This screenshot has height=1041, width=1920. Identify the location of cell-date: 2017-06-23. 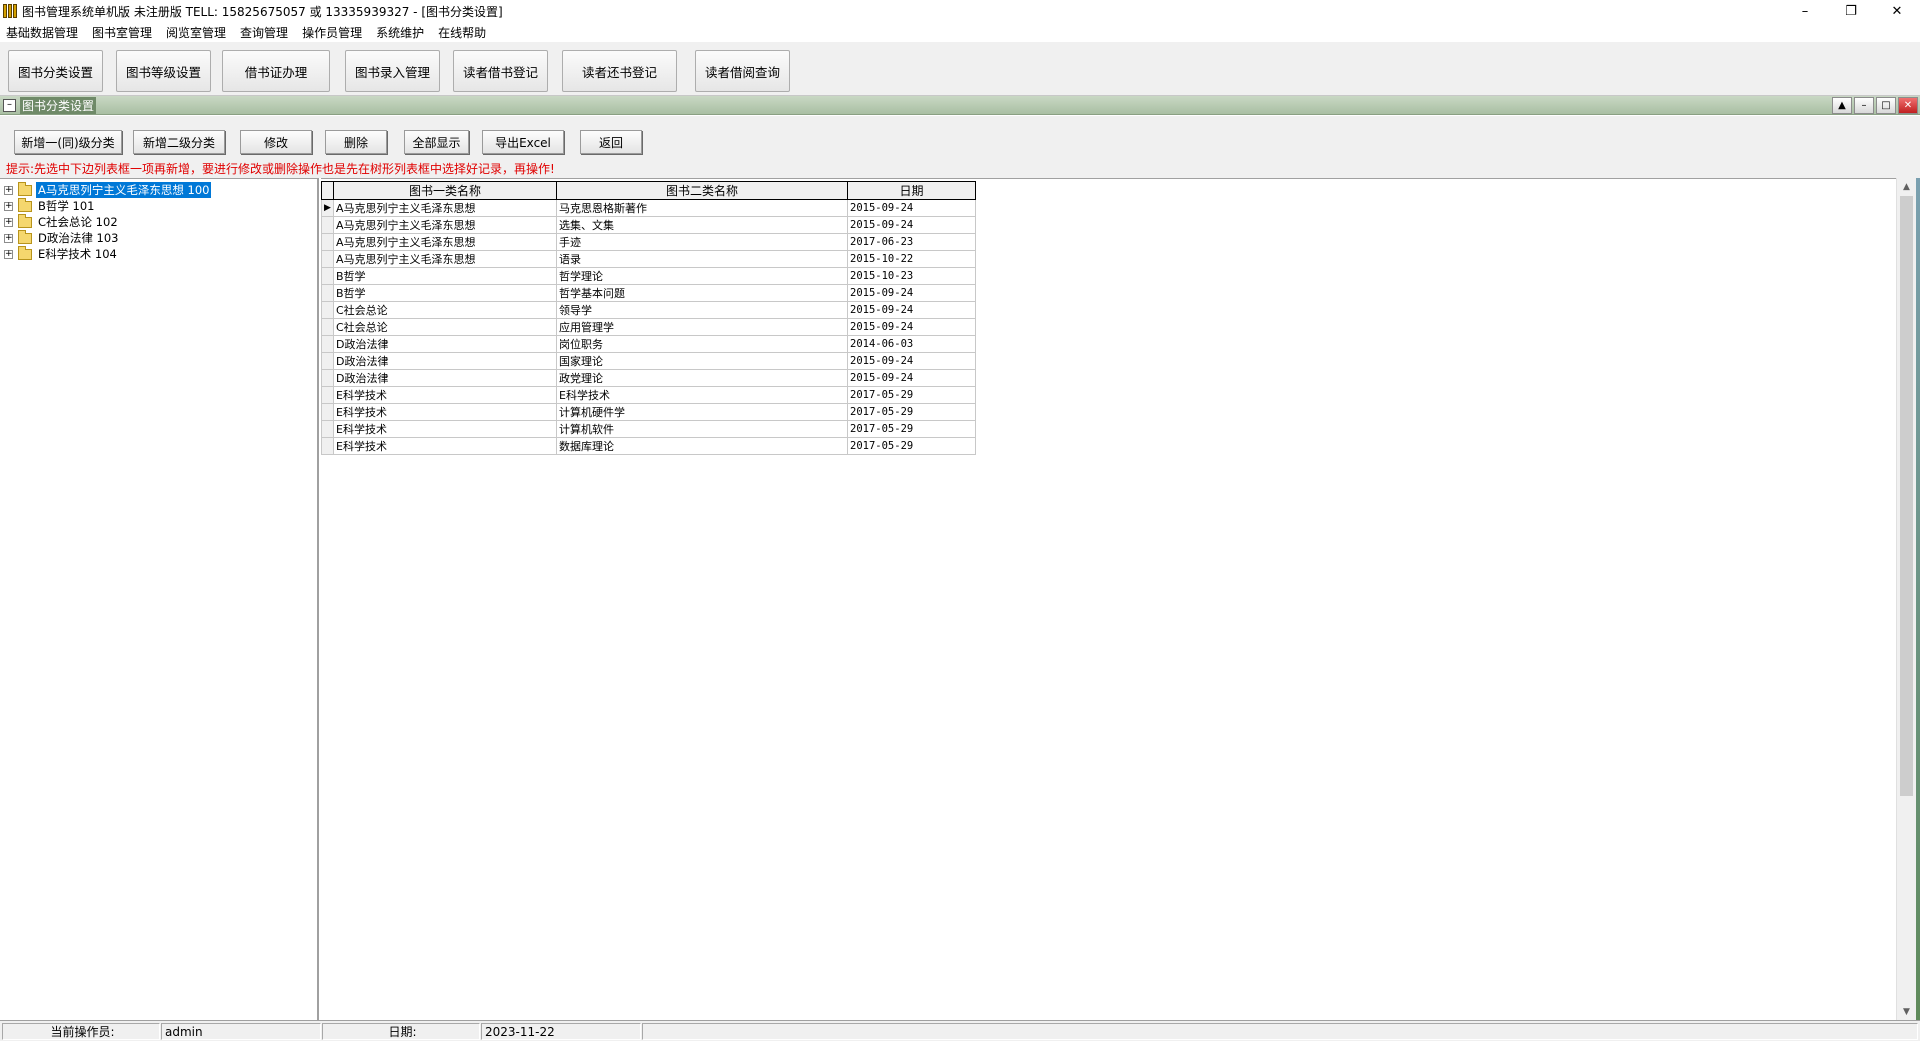
(911, 242).